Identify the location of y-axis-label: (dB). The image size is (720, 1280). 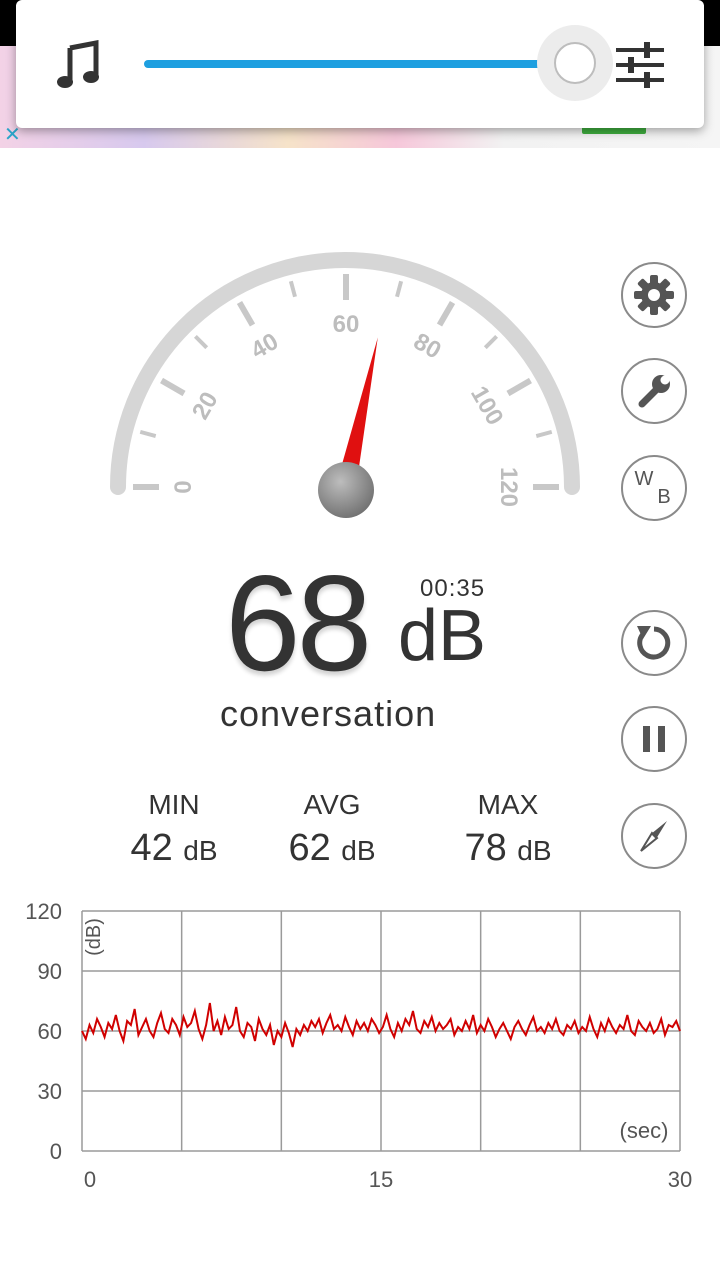
(94, 937).